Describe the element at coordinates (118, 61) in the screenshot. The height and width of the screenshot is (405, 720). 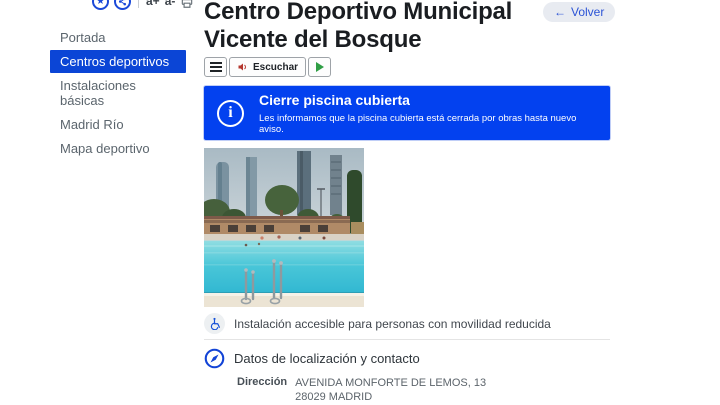
I see `sidebar-item-centros-deportivos: Centros deportivos` at that location.